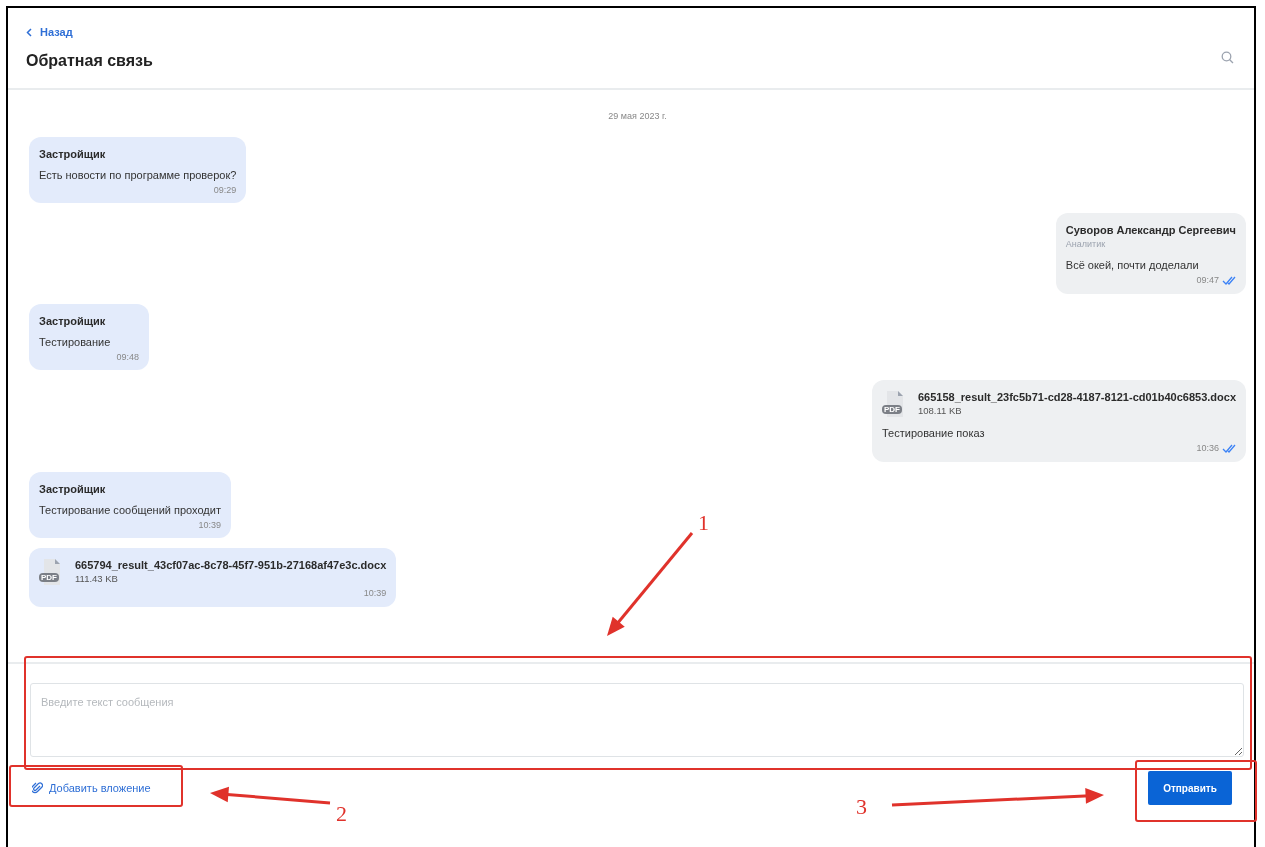 This screenshot has height=847, width=1265. Describe the element at coordinates (29, 32) in the screenshot. I see `chevron-left-icon` at that location.